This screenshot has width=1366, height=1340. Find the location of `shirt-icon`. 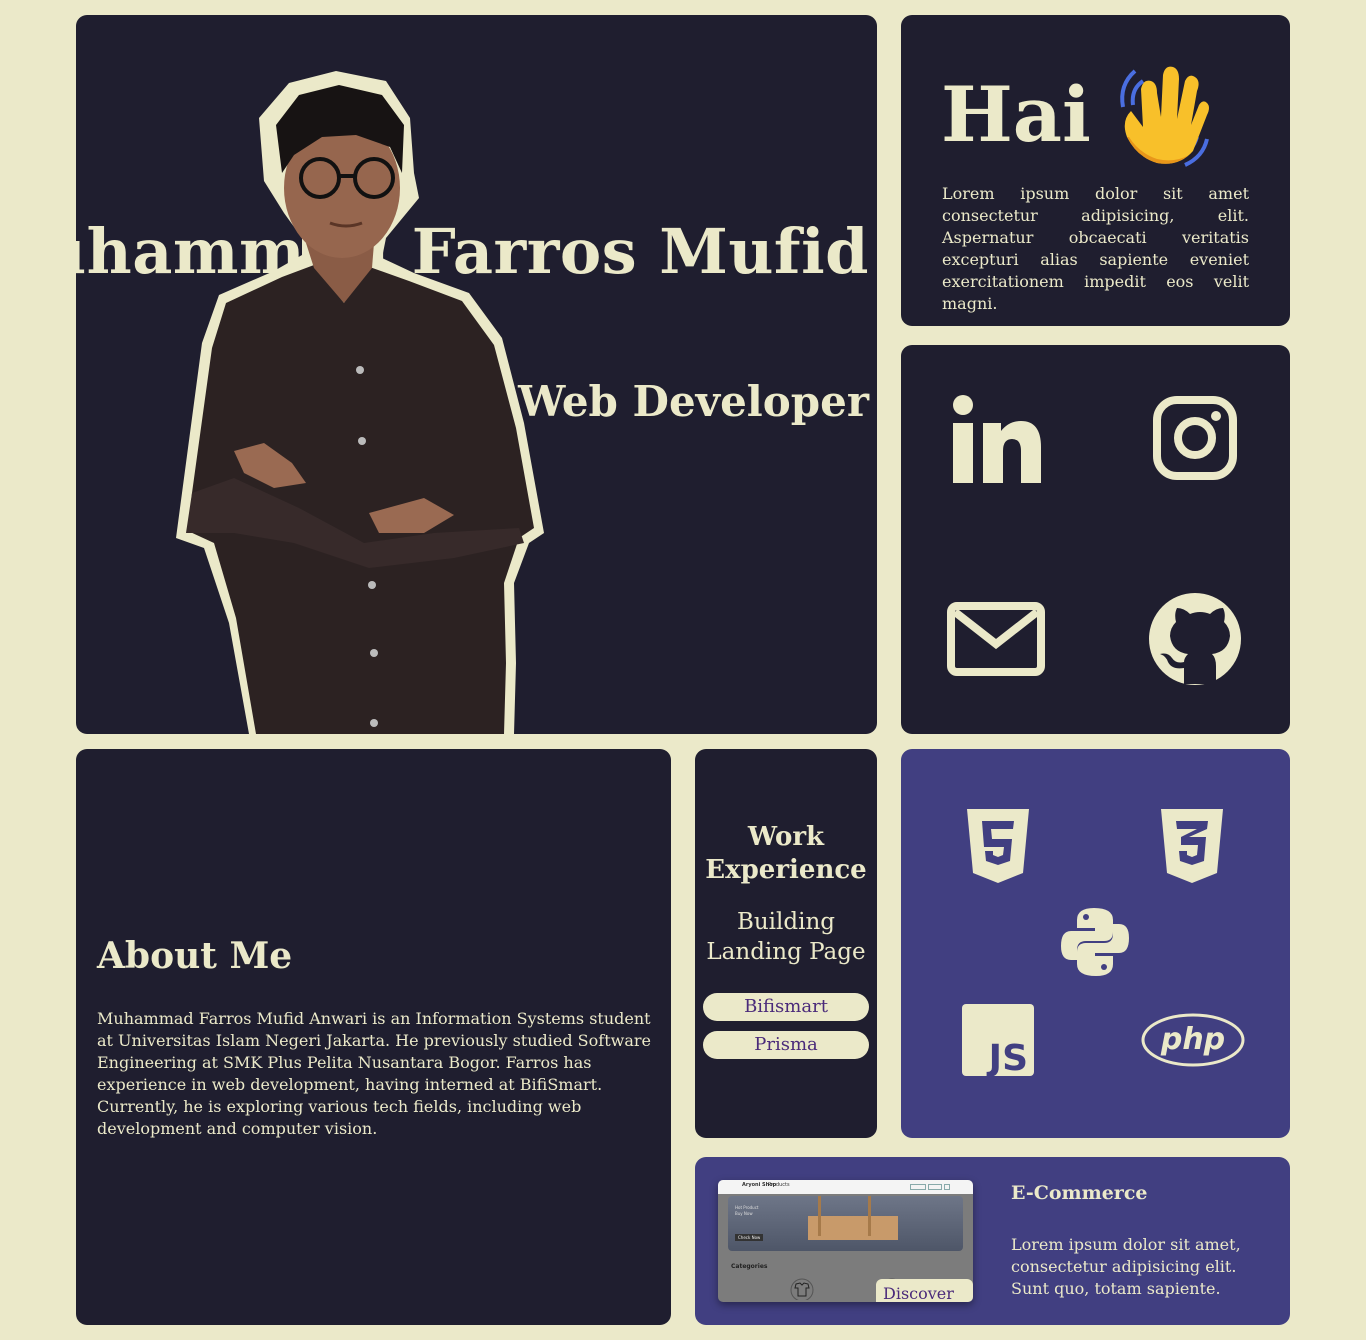

shirt-icon is located at coordinates (802, 1289).